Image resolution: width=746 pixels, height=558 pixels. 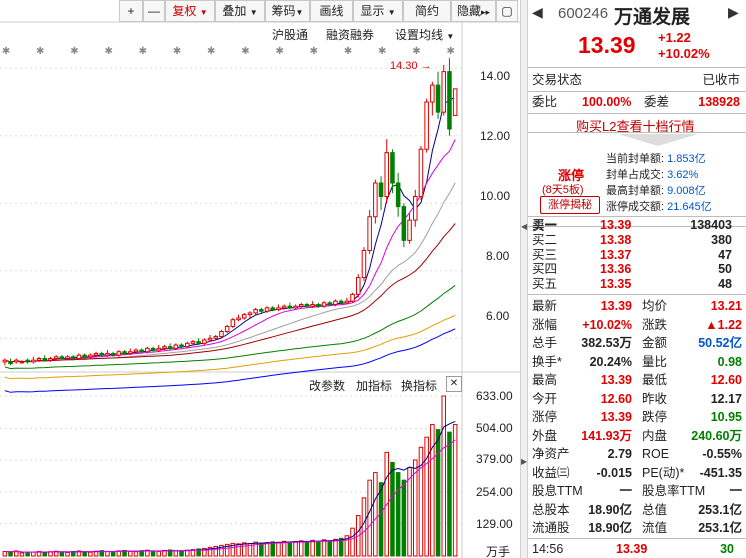 What do you see at coordinates (473, 11) in the screenshot?
I see `yincang-button: 隐藏▸▸` at bounding box center [473, 11].